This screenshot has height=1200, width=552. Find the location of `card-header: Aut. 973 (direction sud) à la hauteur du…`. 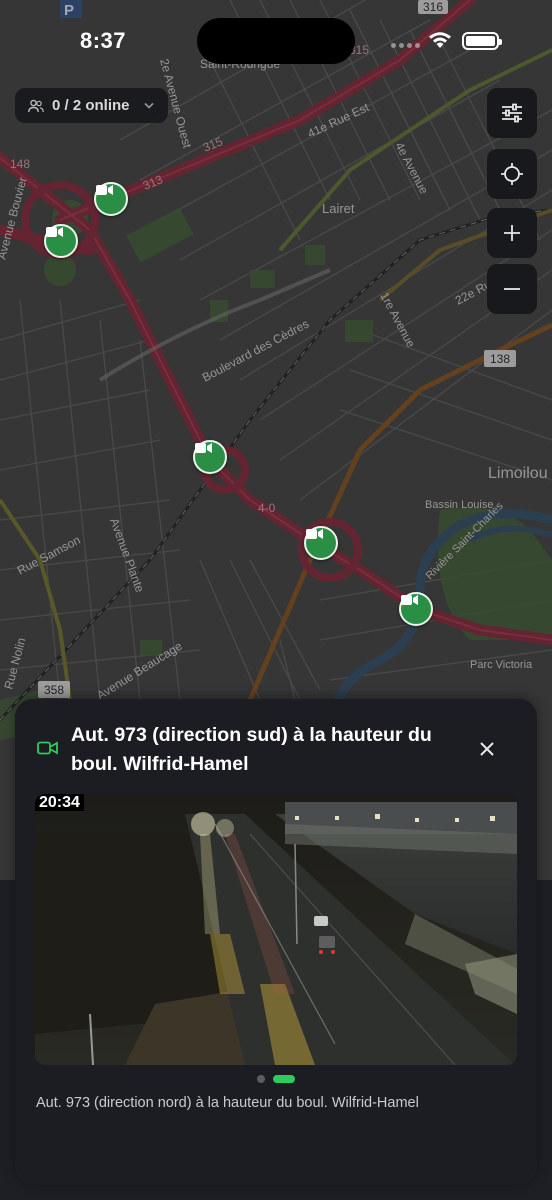

card-header: Aut. 973 (direction sud) à la hauteur du… is located at coordinates (276, 746).